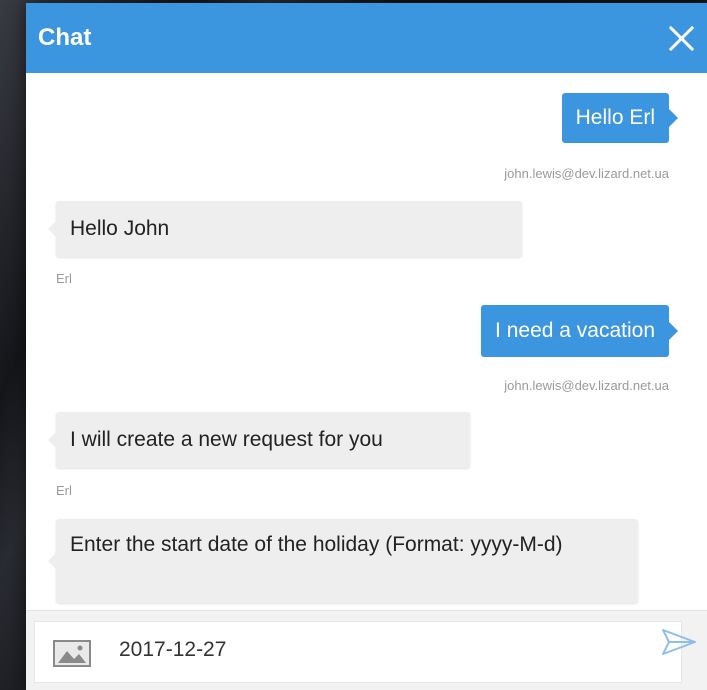 This screenshot has height=690, width=707. Describe the element at coordinates (354, 650) in the screenshot. I see `message-input` at that location.